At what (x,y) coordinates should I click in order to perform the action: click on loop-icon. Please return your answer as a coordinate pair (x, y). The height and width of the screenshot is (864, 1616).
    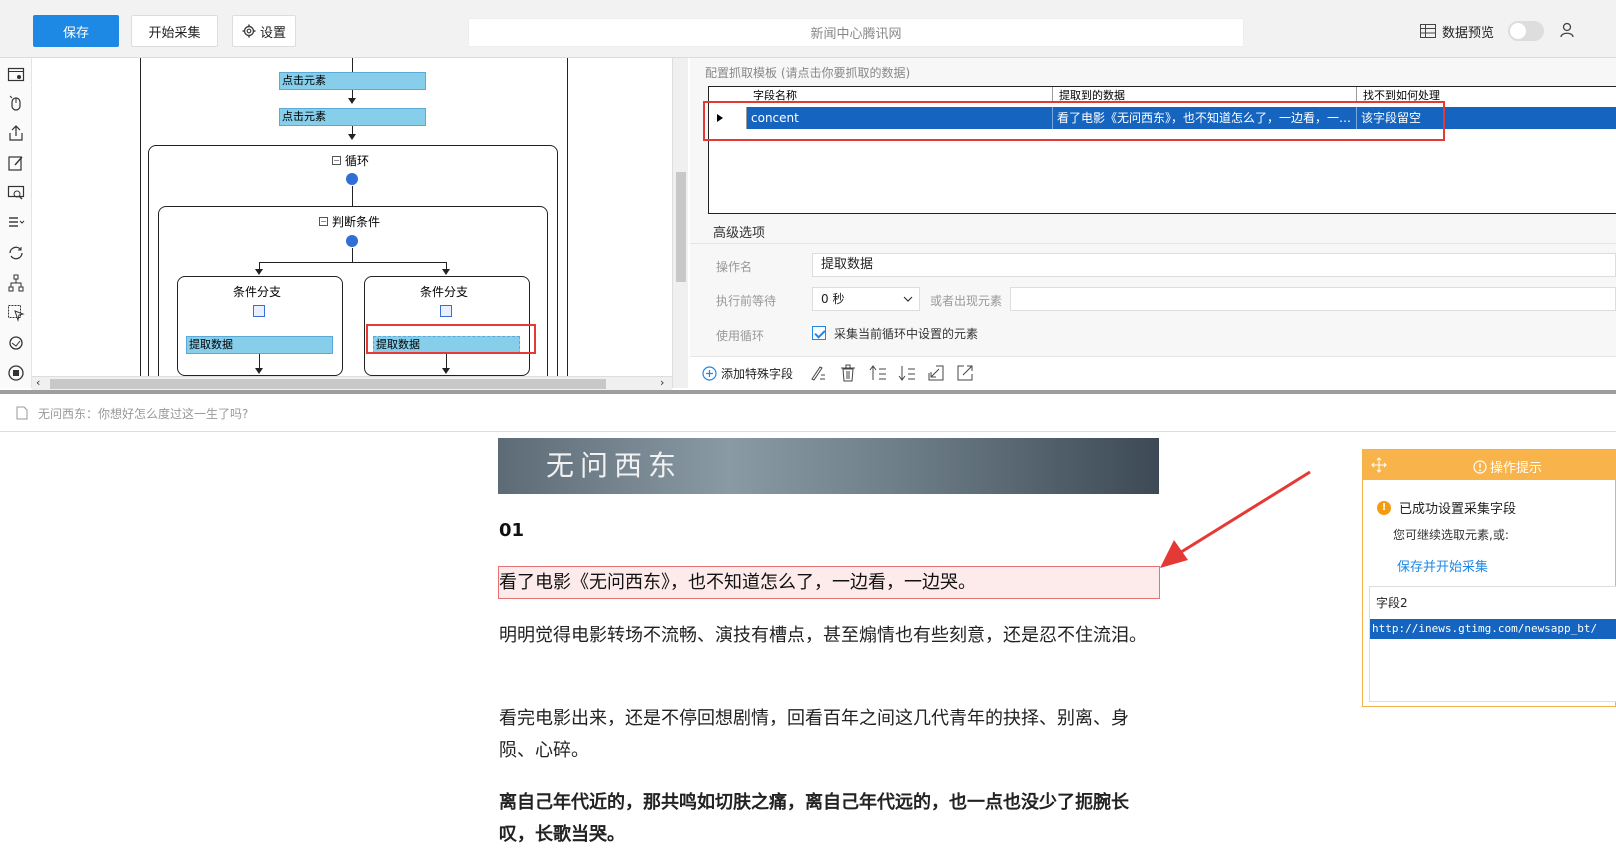
    Looking at the image, I should click on (16, 253).